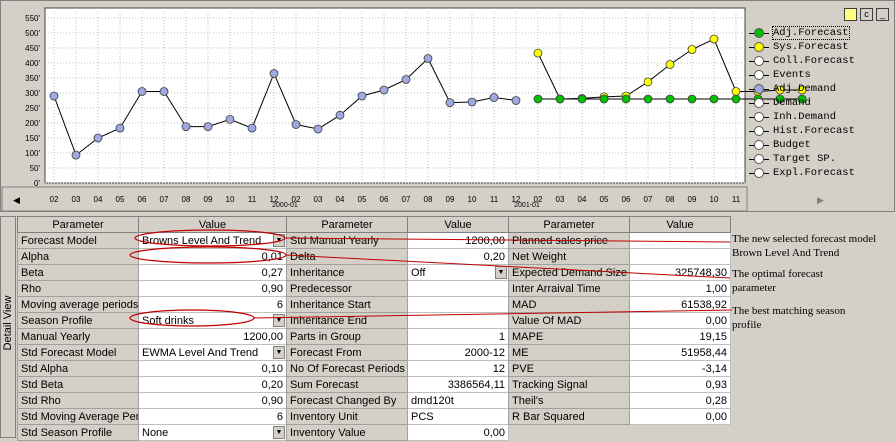 The height and width of the screenshot is (442, 895). I want to click on param-value-cell: 61538,92, so click(680, 304).